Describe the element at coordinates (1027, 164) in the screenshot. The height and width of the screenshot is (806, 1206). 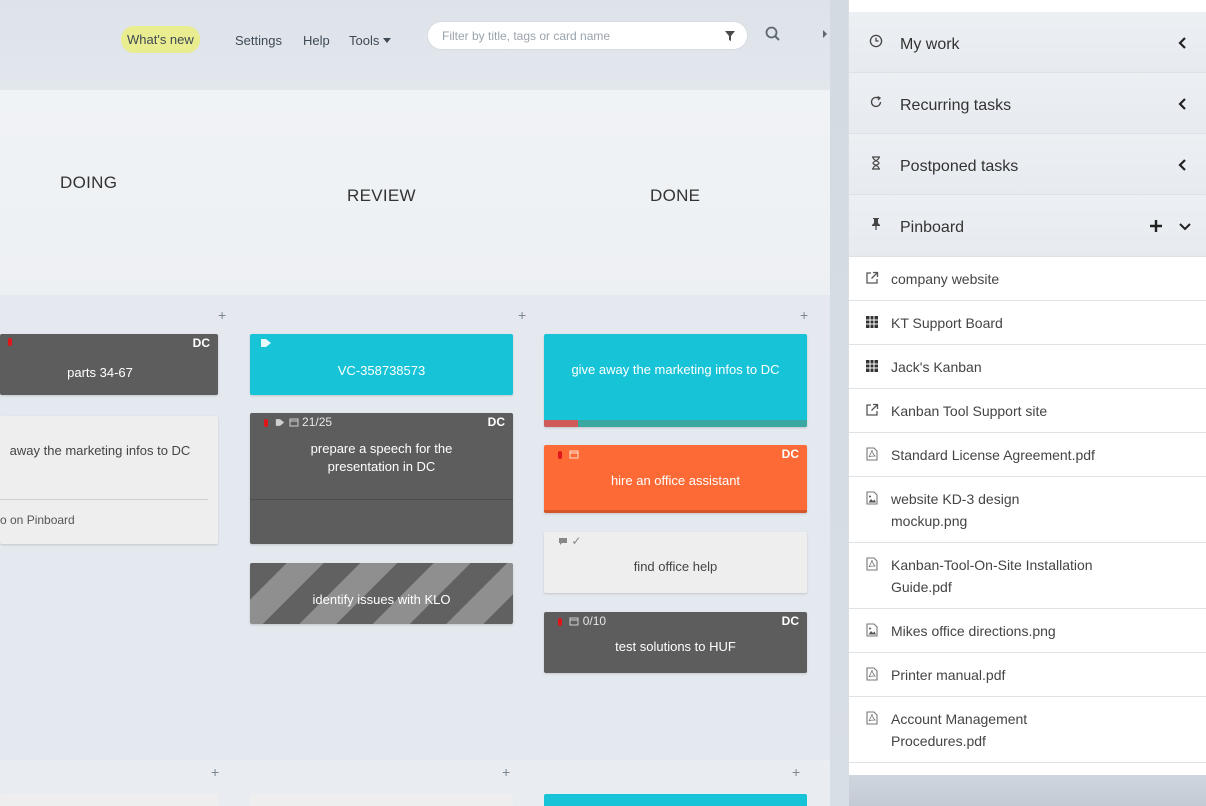
I see `sidebar-item-postponed-tasks: Postponed tasks` at that location.